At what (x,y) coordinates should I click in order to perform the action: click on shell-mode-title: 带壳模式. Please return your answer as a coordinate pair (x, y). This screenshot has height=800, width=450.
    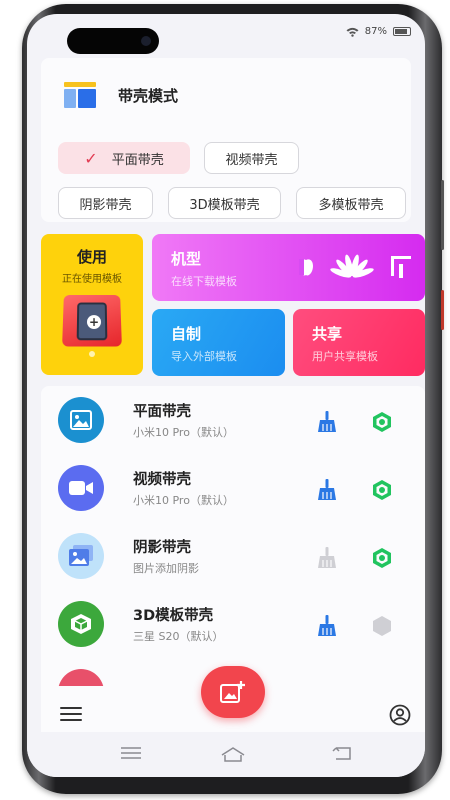
    Looking at the image, I should click on (148, 96).